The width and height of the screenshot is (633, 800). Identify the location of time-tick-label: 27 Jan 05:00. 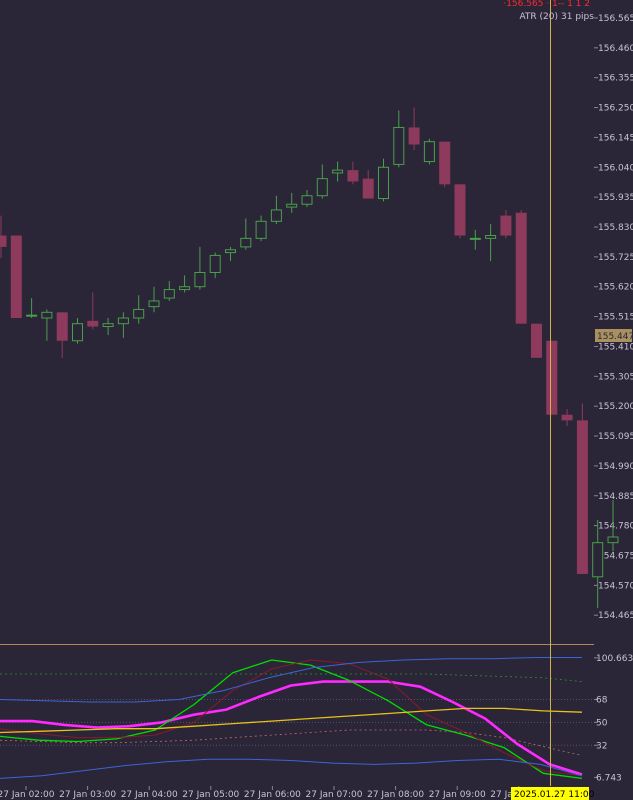
(210, 795).